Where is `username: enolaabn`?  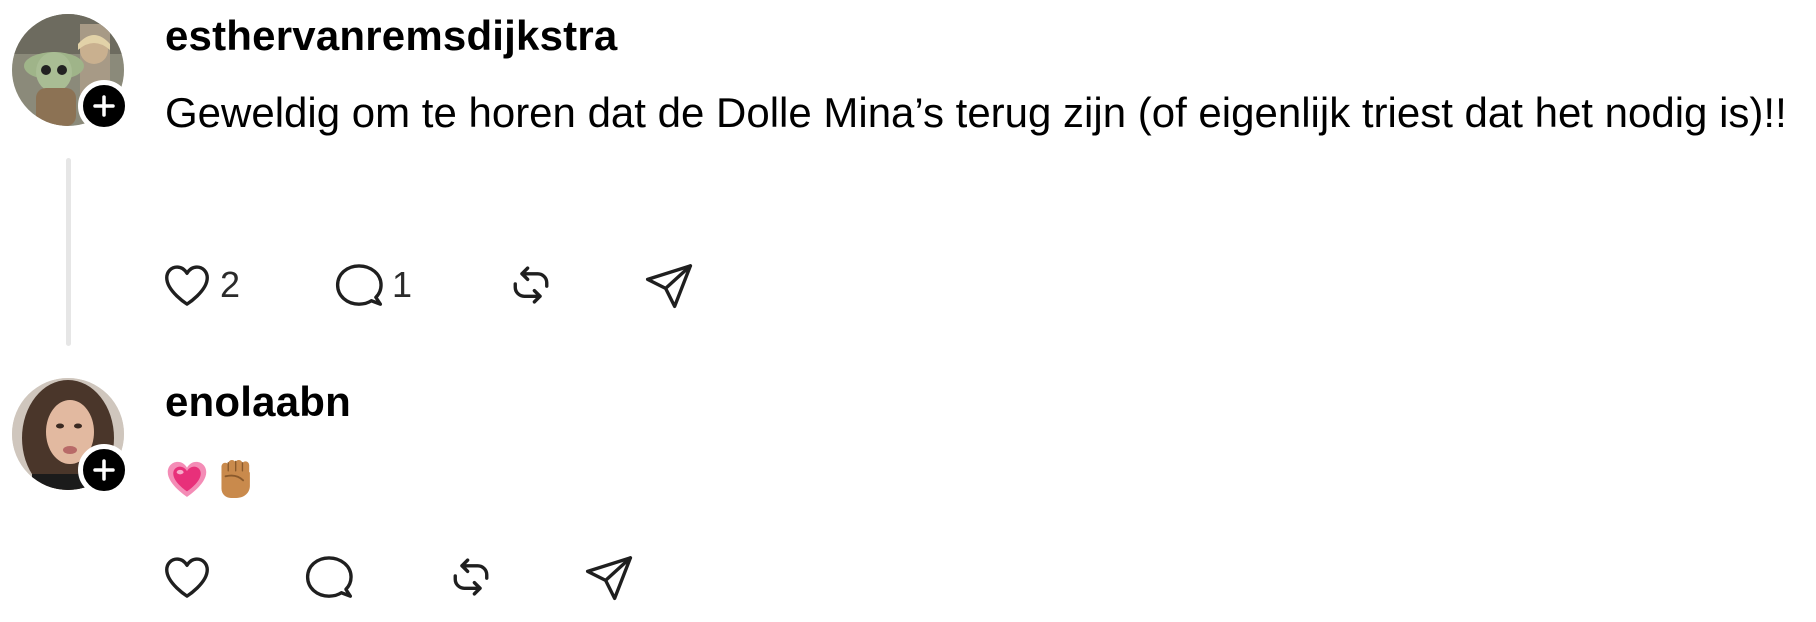
username: enolaabn is located at coordinates (258, 402).